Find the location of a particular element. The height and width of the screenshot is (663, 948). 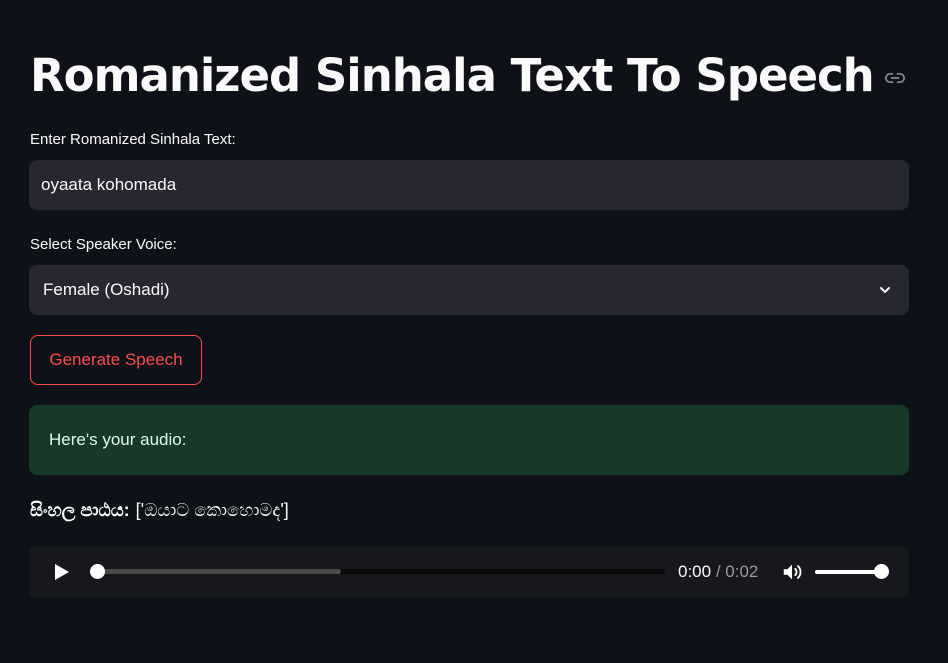

romanized-text-input is located at coordinates (469, 185).